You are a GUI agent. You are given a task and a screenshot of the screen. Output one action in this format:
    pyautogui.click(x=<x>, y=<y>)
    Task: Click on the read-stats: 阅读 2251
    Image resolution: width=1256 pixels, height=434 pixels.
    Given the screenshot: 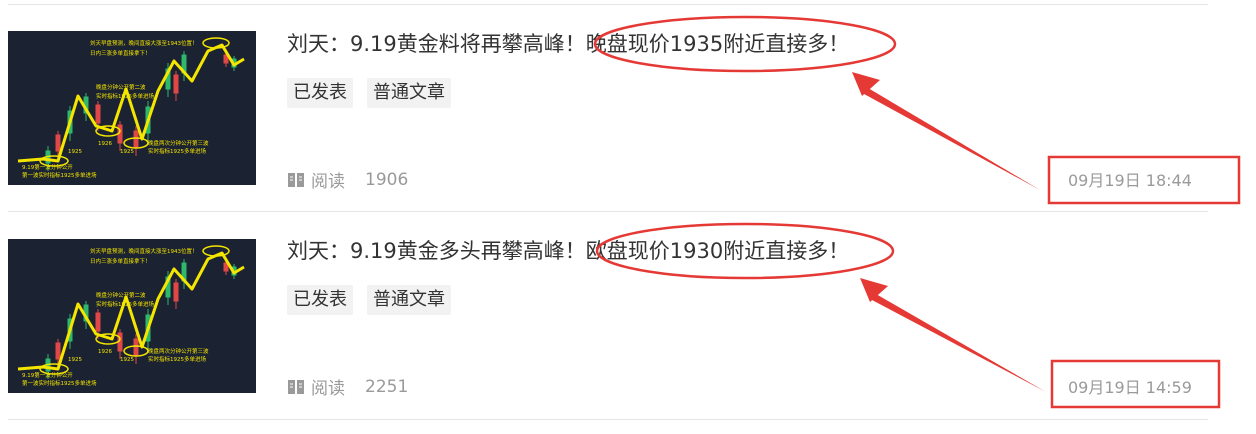 What is the action you would take?
    pyautogui.click(x=347, y=386)
    